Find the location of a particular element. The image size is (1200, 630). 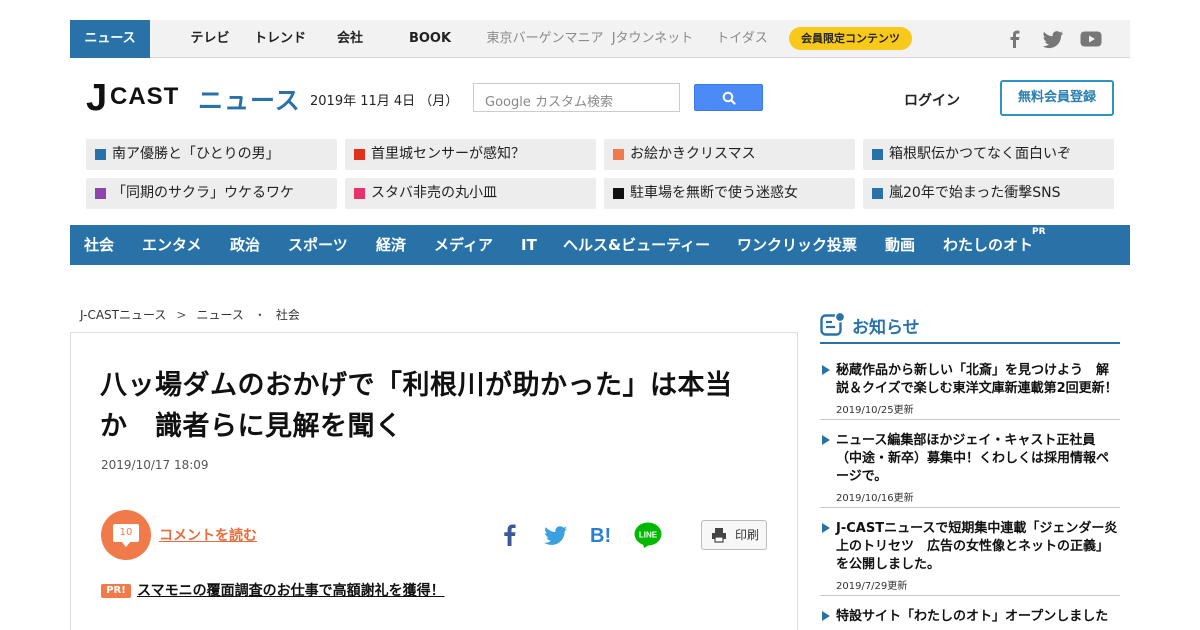

trend-tag: スタバ非売の丸小皿 is located at coordinates (470, 193).